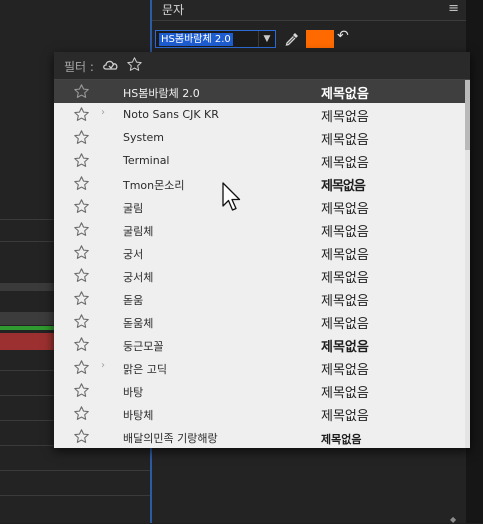 This screenshot has width=483, height=524. What do you see at coordinates (262, 275) in the screenshot?
I see `font-list-item: 궁서체 제목없음` at bounding box center [262, 275].